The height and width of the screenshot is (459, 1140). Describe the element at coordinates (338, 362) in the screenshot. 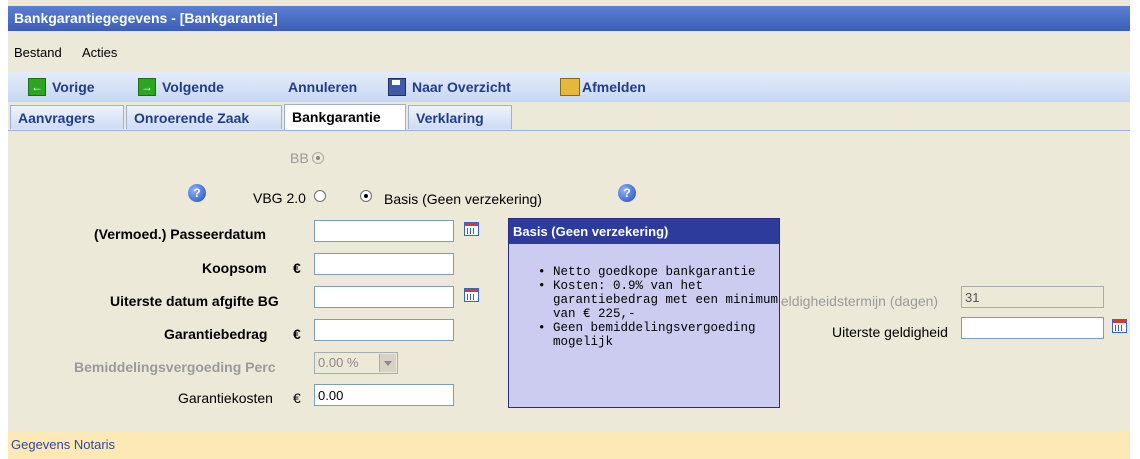

I see `bemiddeling-value: 0.00 %` at that location.